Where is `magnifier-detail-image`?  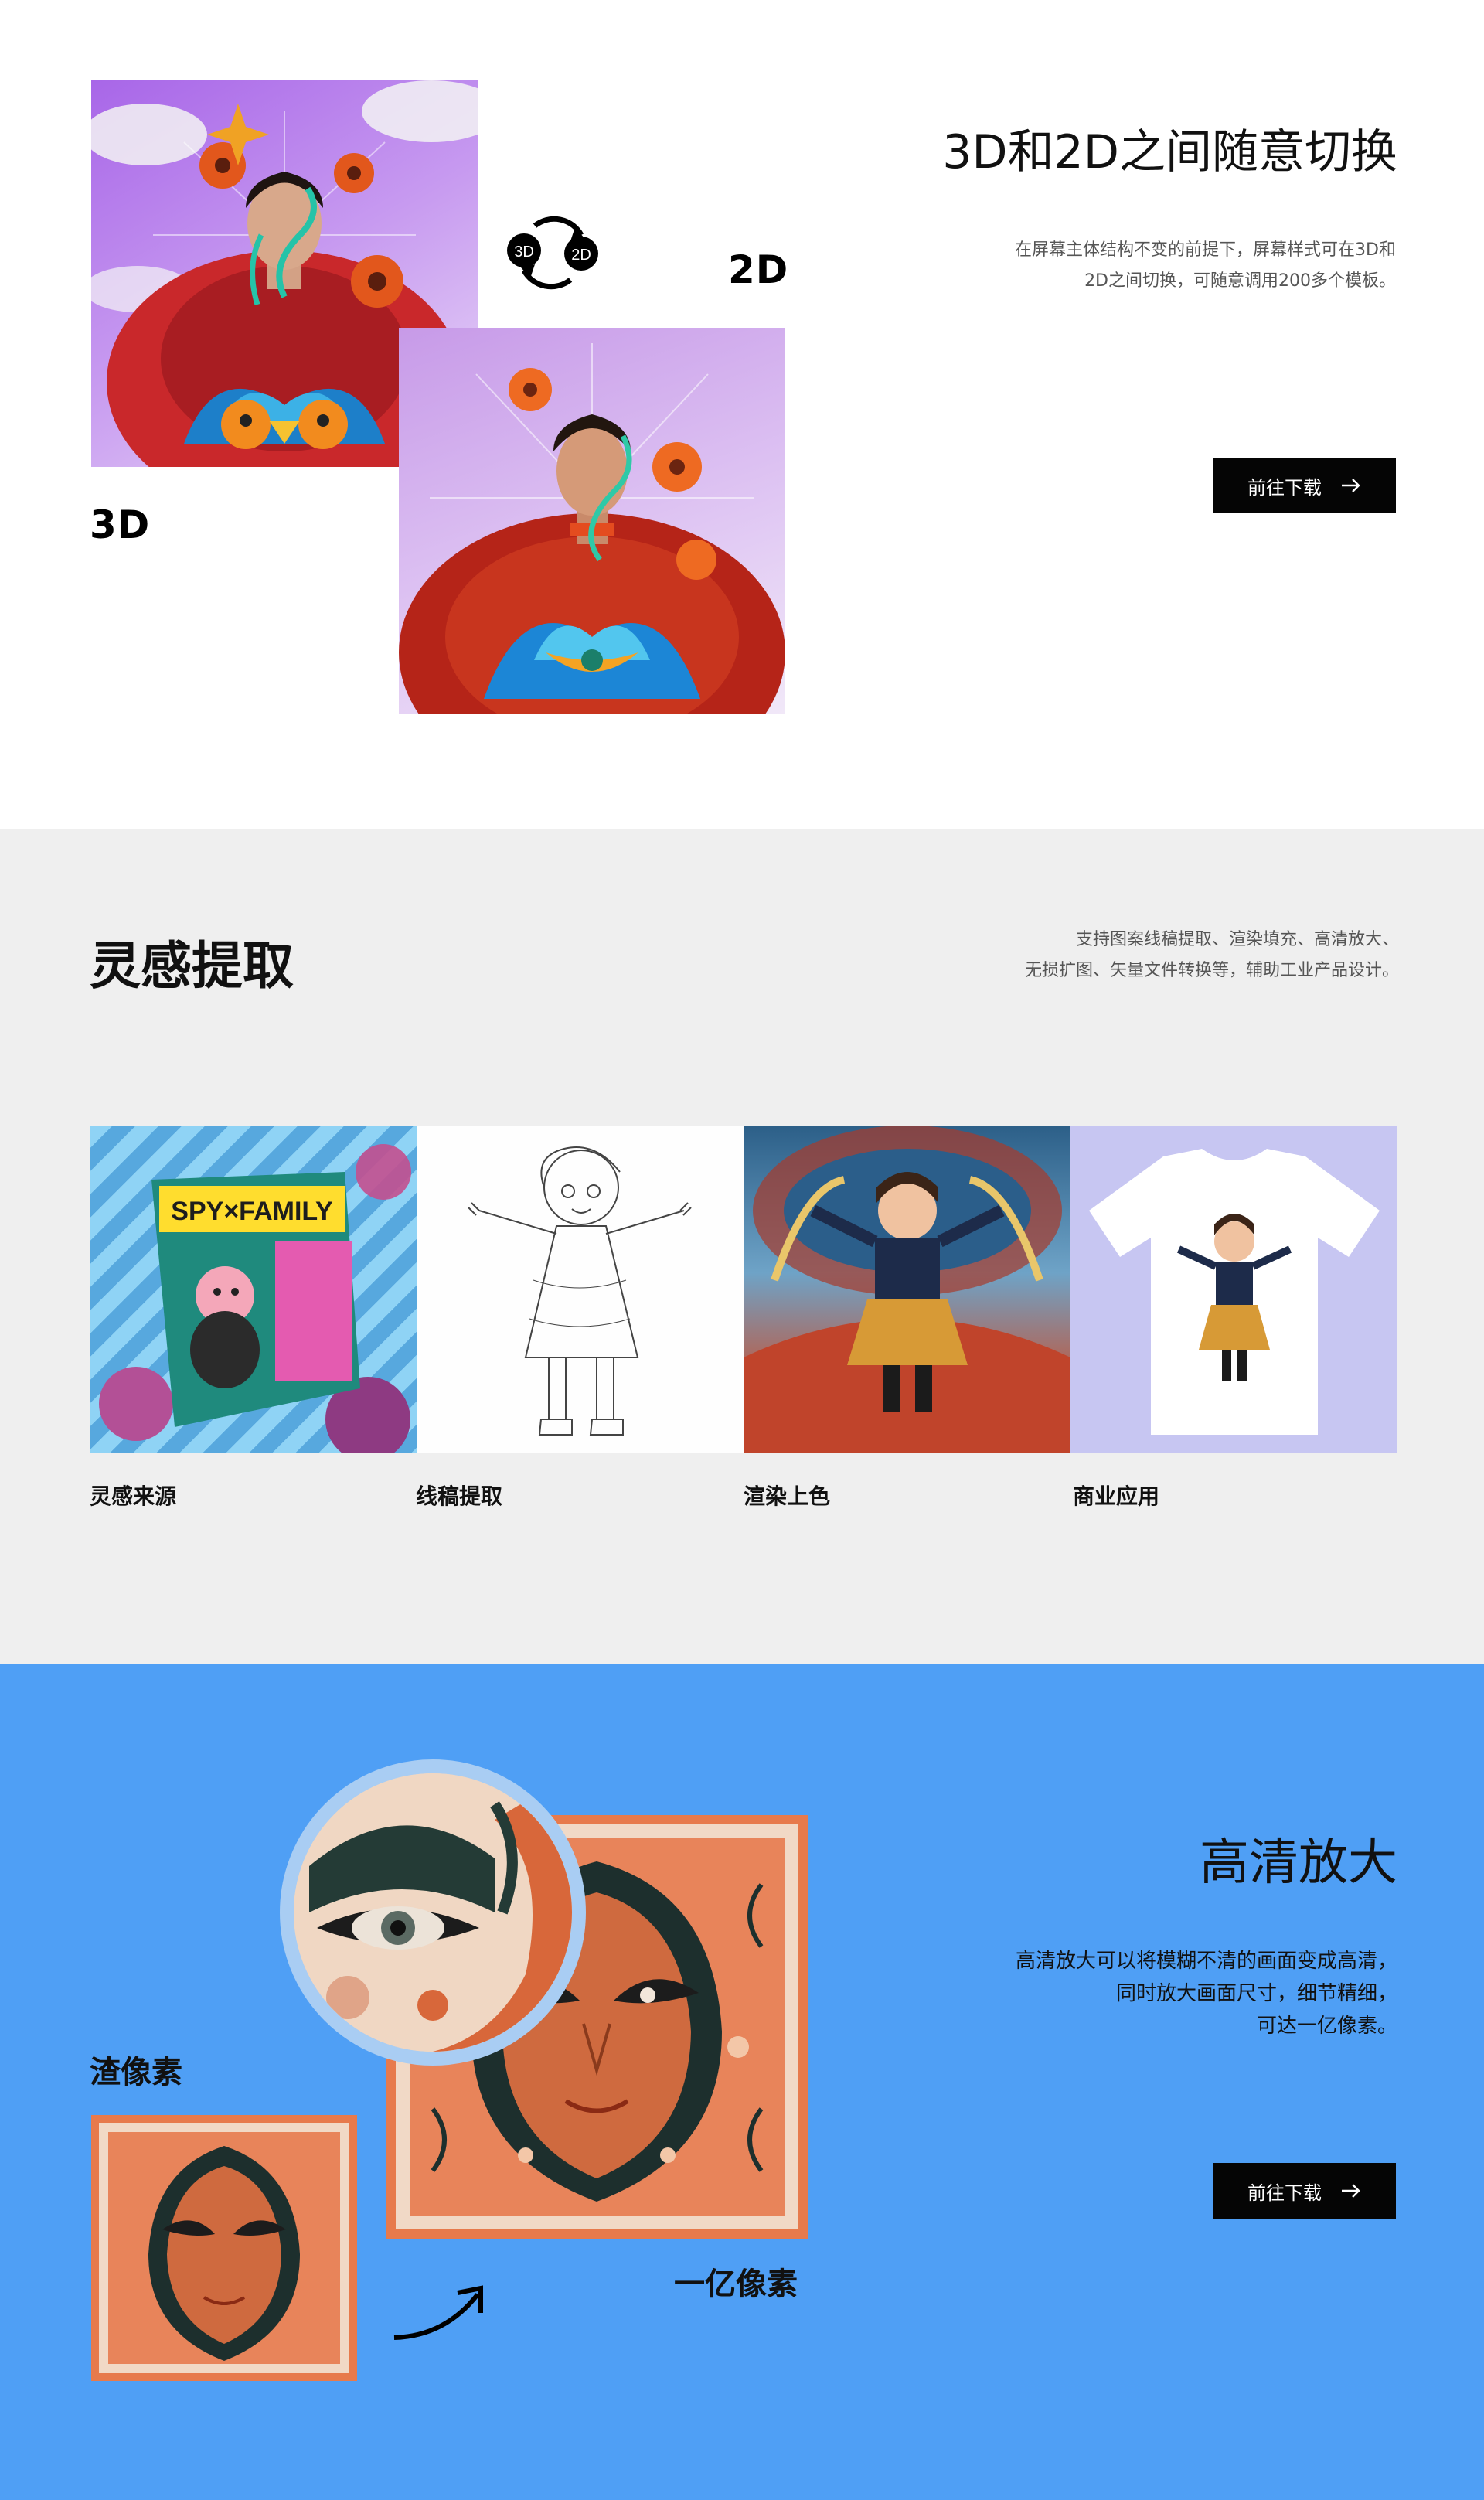 magnifier-detail-image is located at coordinates (433, 1913).